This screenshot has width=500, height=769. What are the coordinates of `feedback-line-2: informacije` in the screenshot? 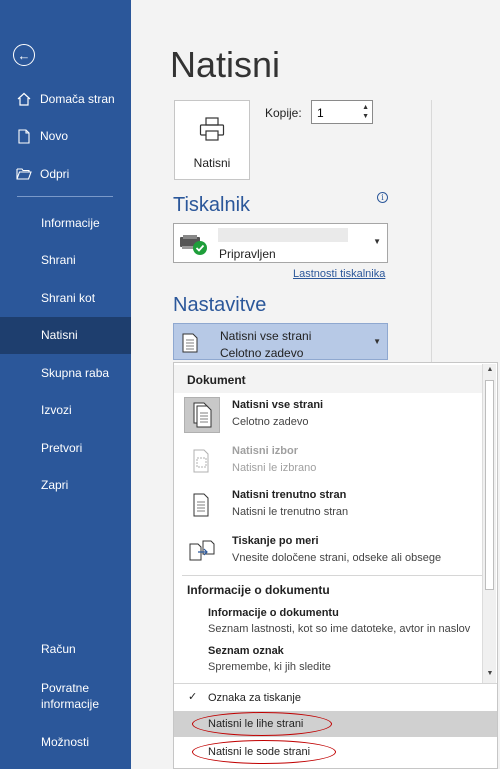 It's located at (70, 703).